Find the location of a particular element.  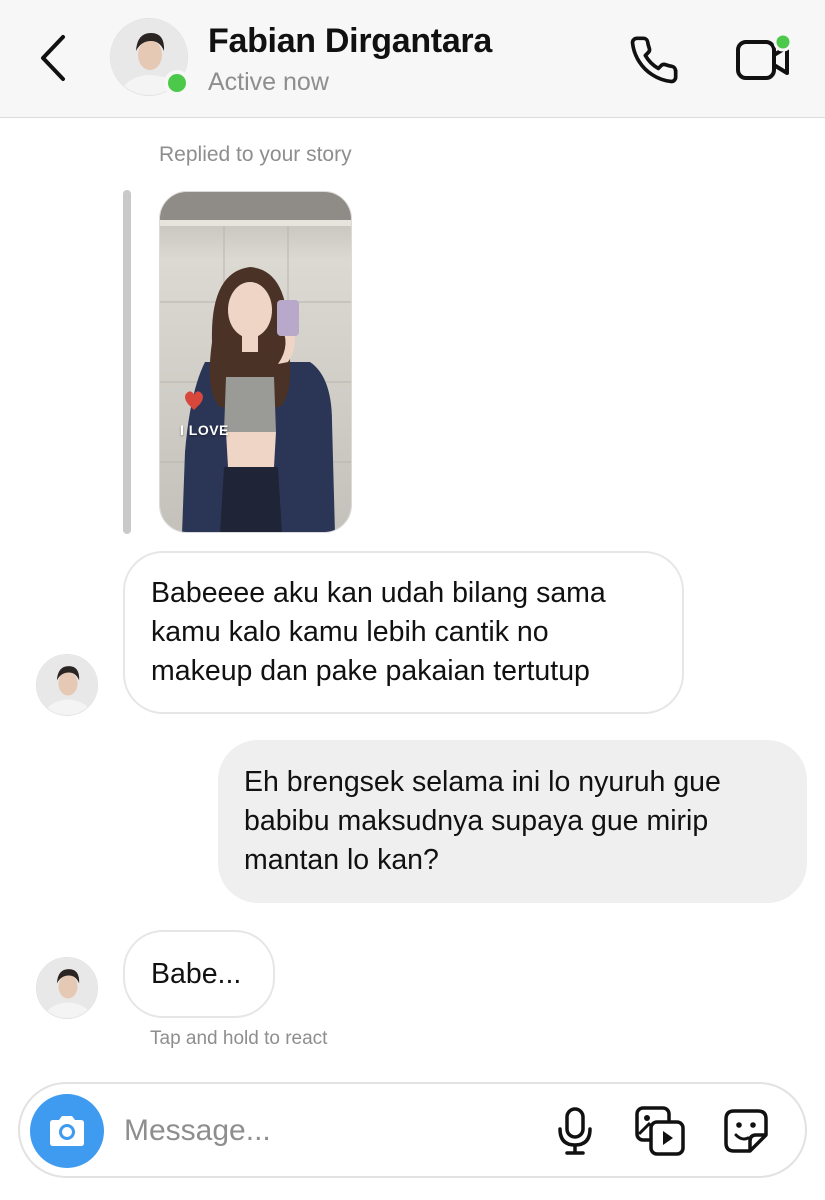

gallery-button is located at coordinates (660, 1131).